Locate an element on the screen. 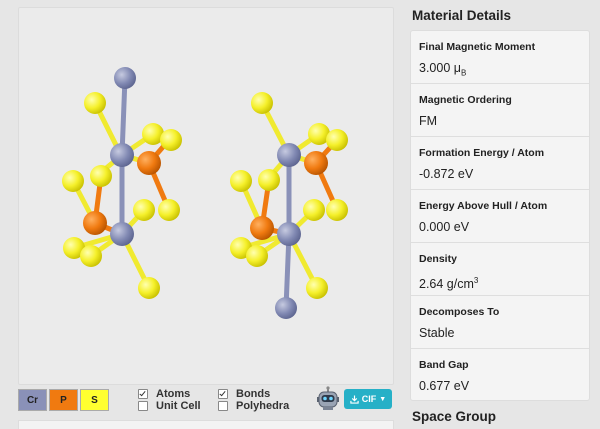 This screenshot has width=600, height=429. polyhedra-option: Polyhedra is located at coordinates (253, 406).